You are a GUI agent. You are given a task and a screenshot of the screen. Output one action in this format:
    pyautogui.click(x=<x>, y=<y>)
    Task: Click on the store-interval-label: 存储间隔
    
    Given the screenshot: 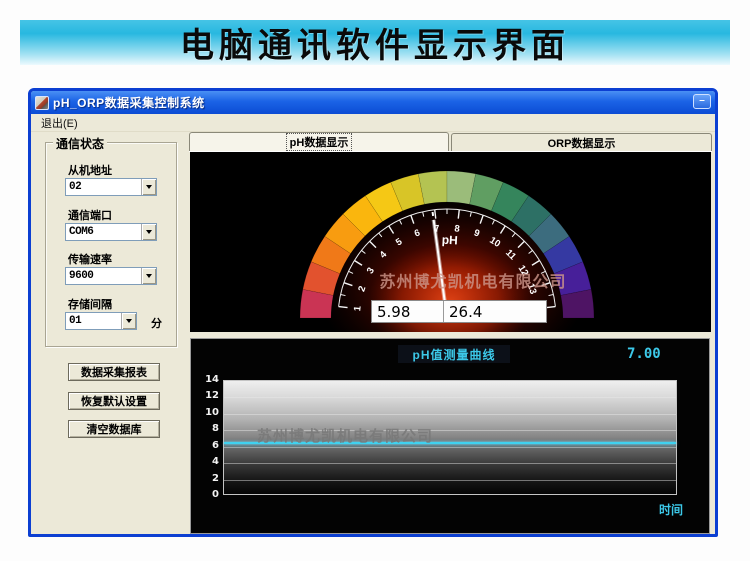 What is the action you would take?
    pyautogui.click(x=90, y=305)
    